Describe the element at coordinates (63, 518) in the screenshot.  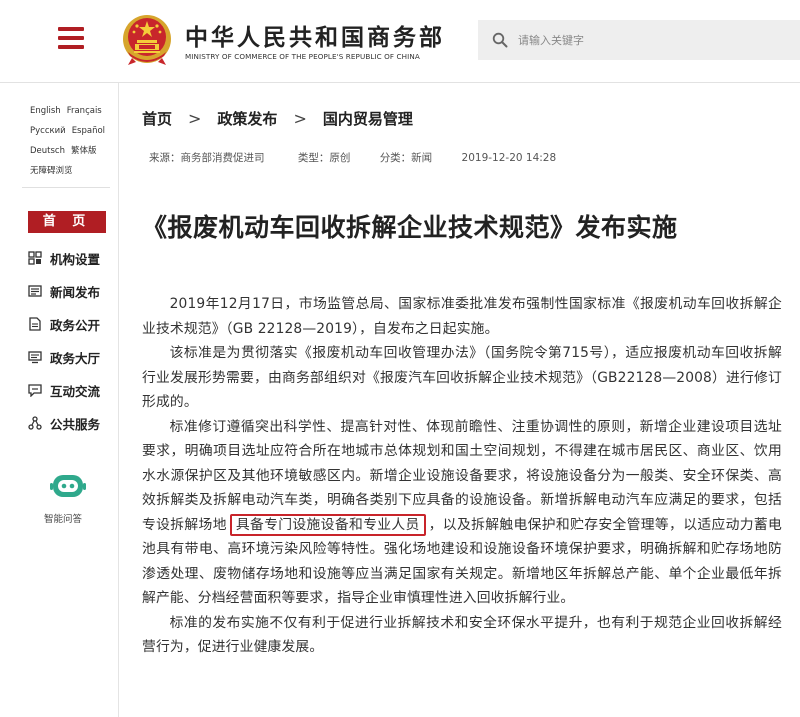
I see `smart-qa-label: 智能问答` at that location.